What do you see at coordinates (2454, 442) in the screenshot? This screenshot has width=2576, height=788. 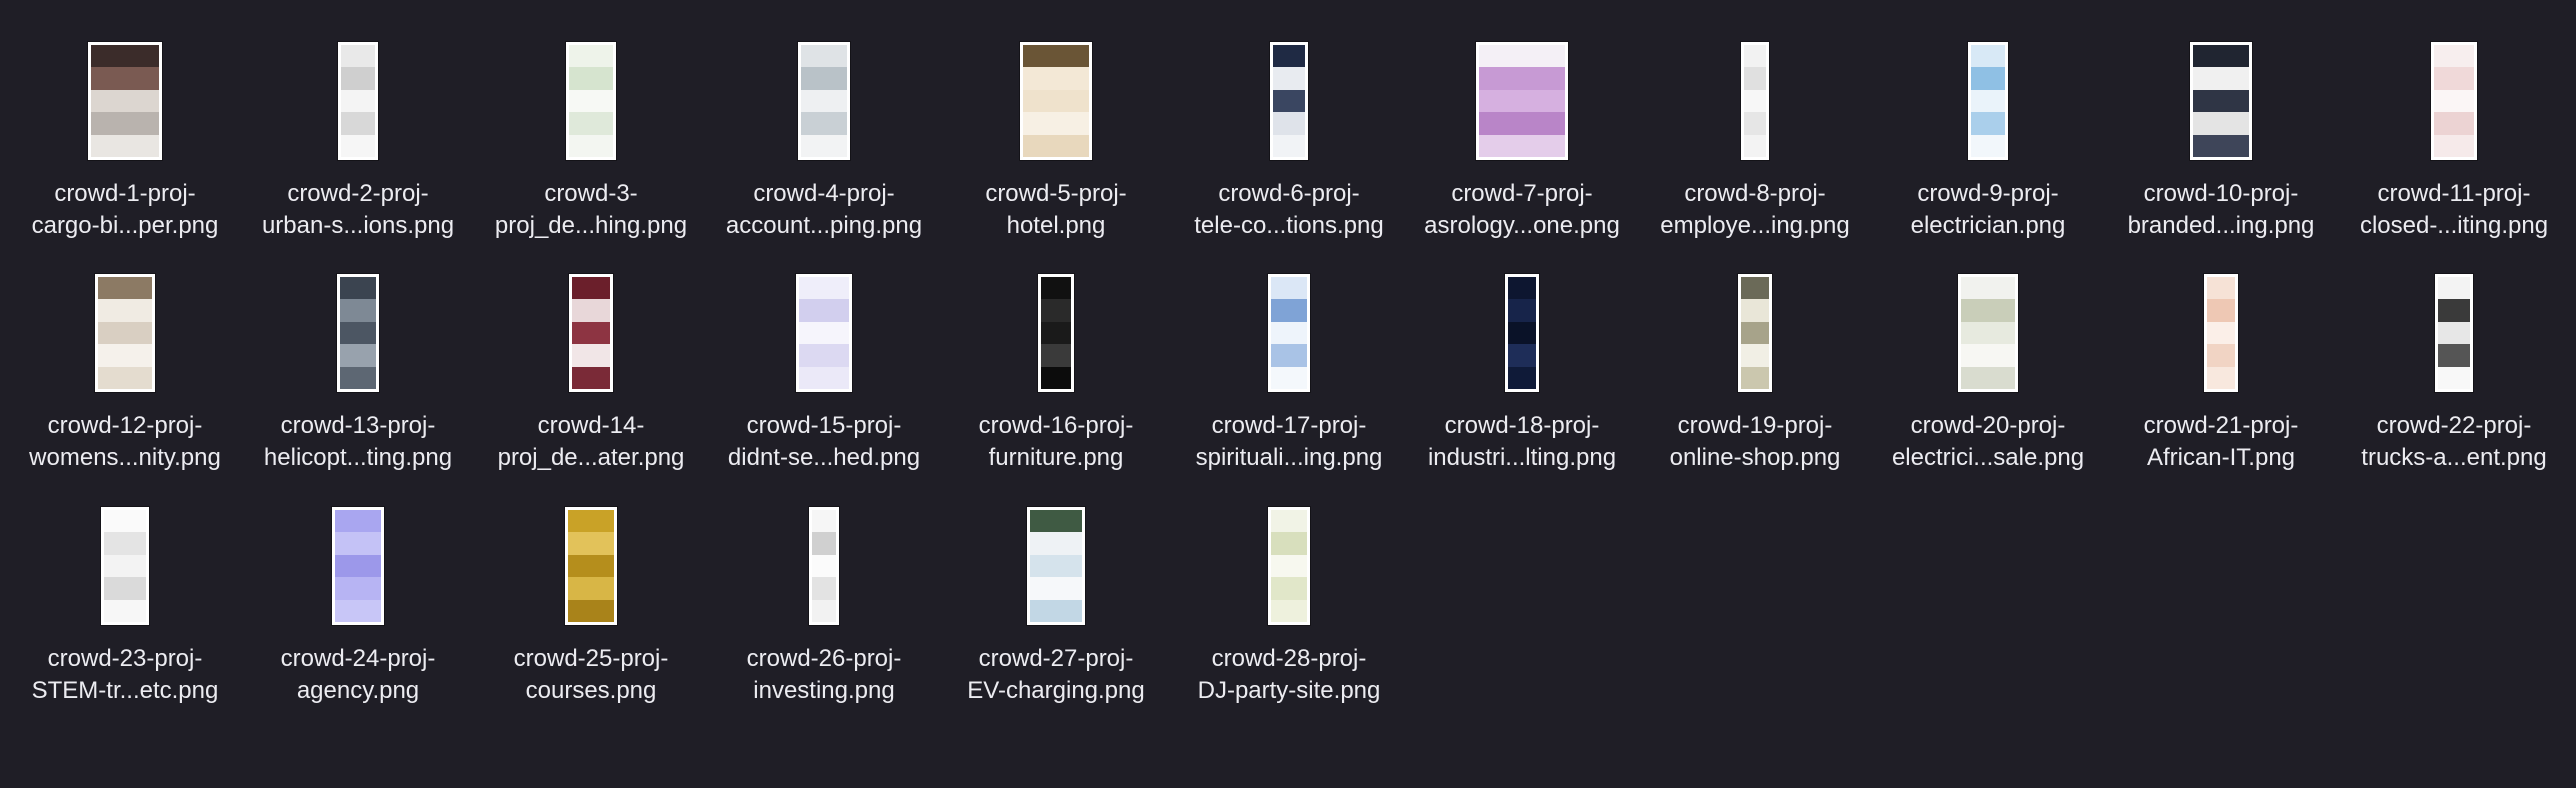 I see `file-name: crowd-22-proj-trucks-a...ent.png` at bounding box center [2454, 442].